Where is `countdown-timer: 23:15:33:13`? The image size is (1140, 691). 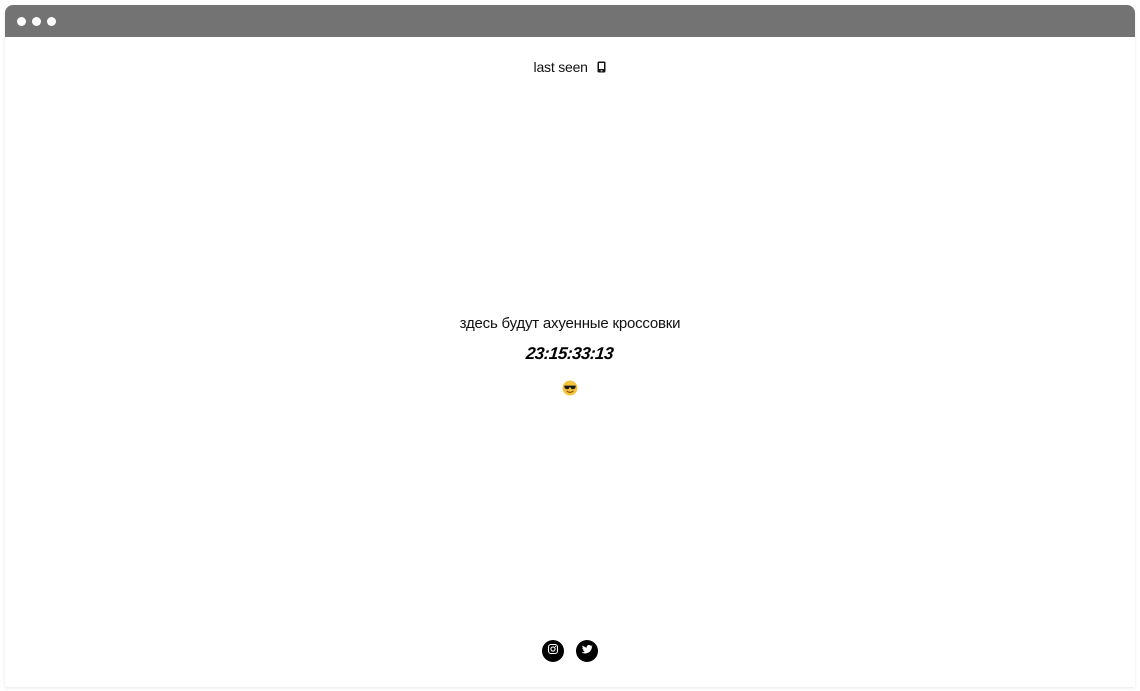 countdown-timer: 23:15:33:13 is located at coordinates (570, 353).